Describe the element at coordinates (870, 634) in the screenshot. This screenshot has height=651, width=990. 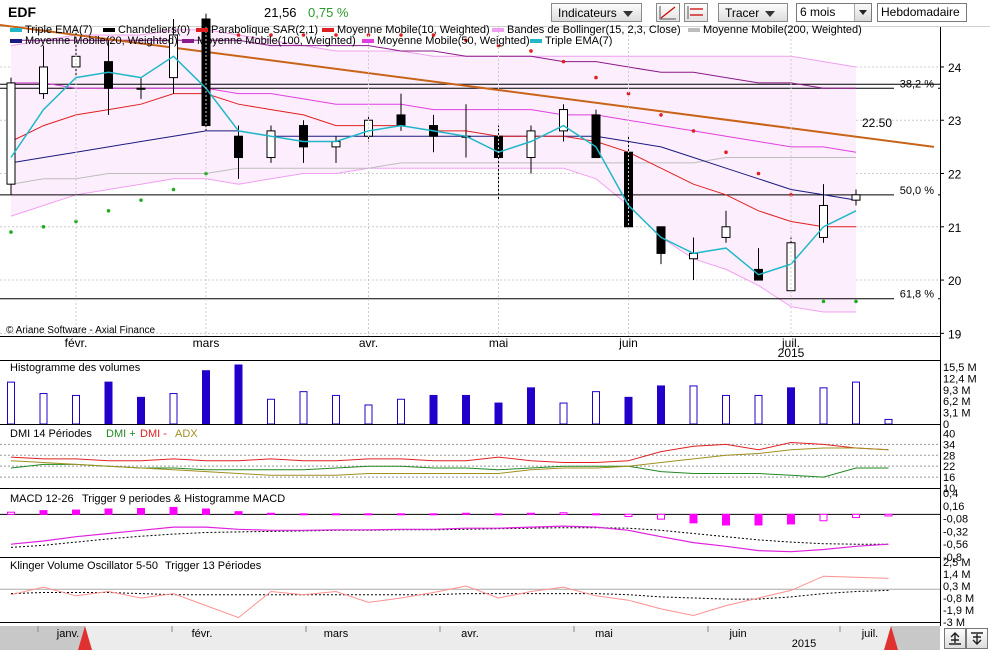
I see `timeline-month-label: juil.` at that location.